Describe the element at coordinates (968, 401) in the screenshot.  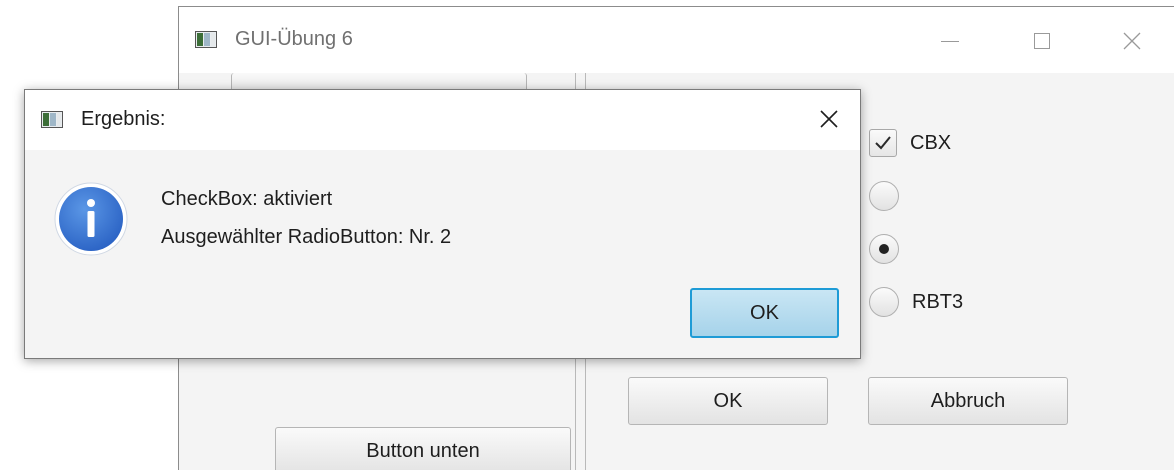
I see `cancel-button: Abbruch` at that location.